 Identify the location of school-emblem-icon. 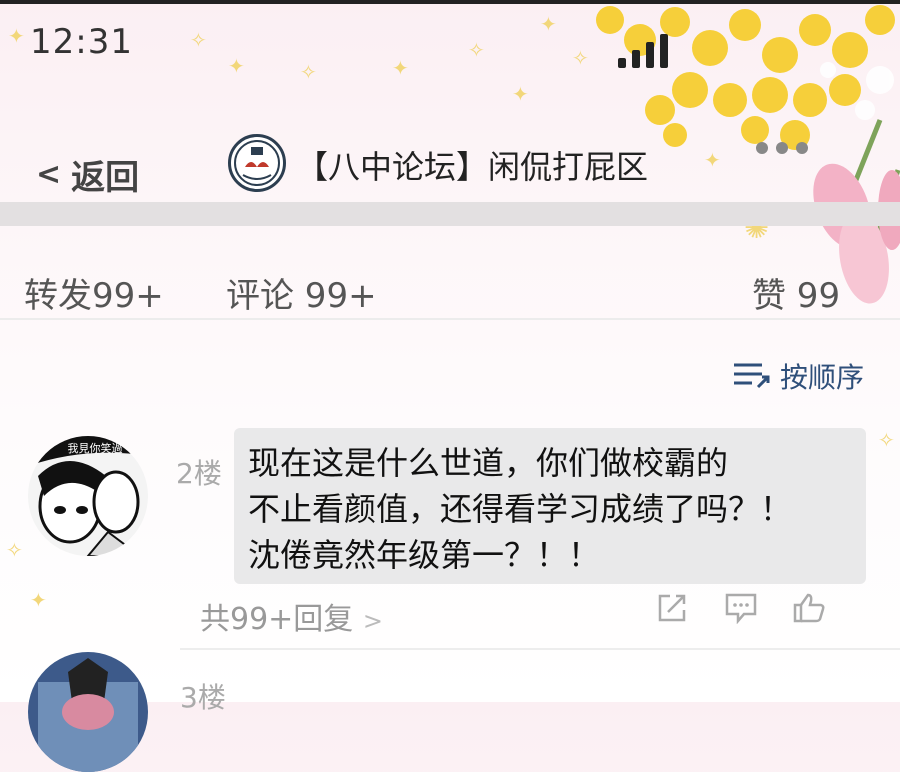
(257, 163).